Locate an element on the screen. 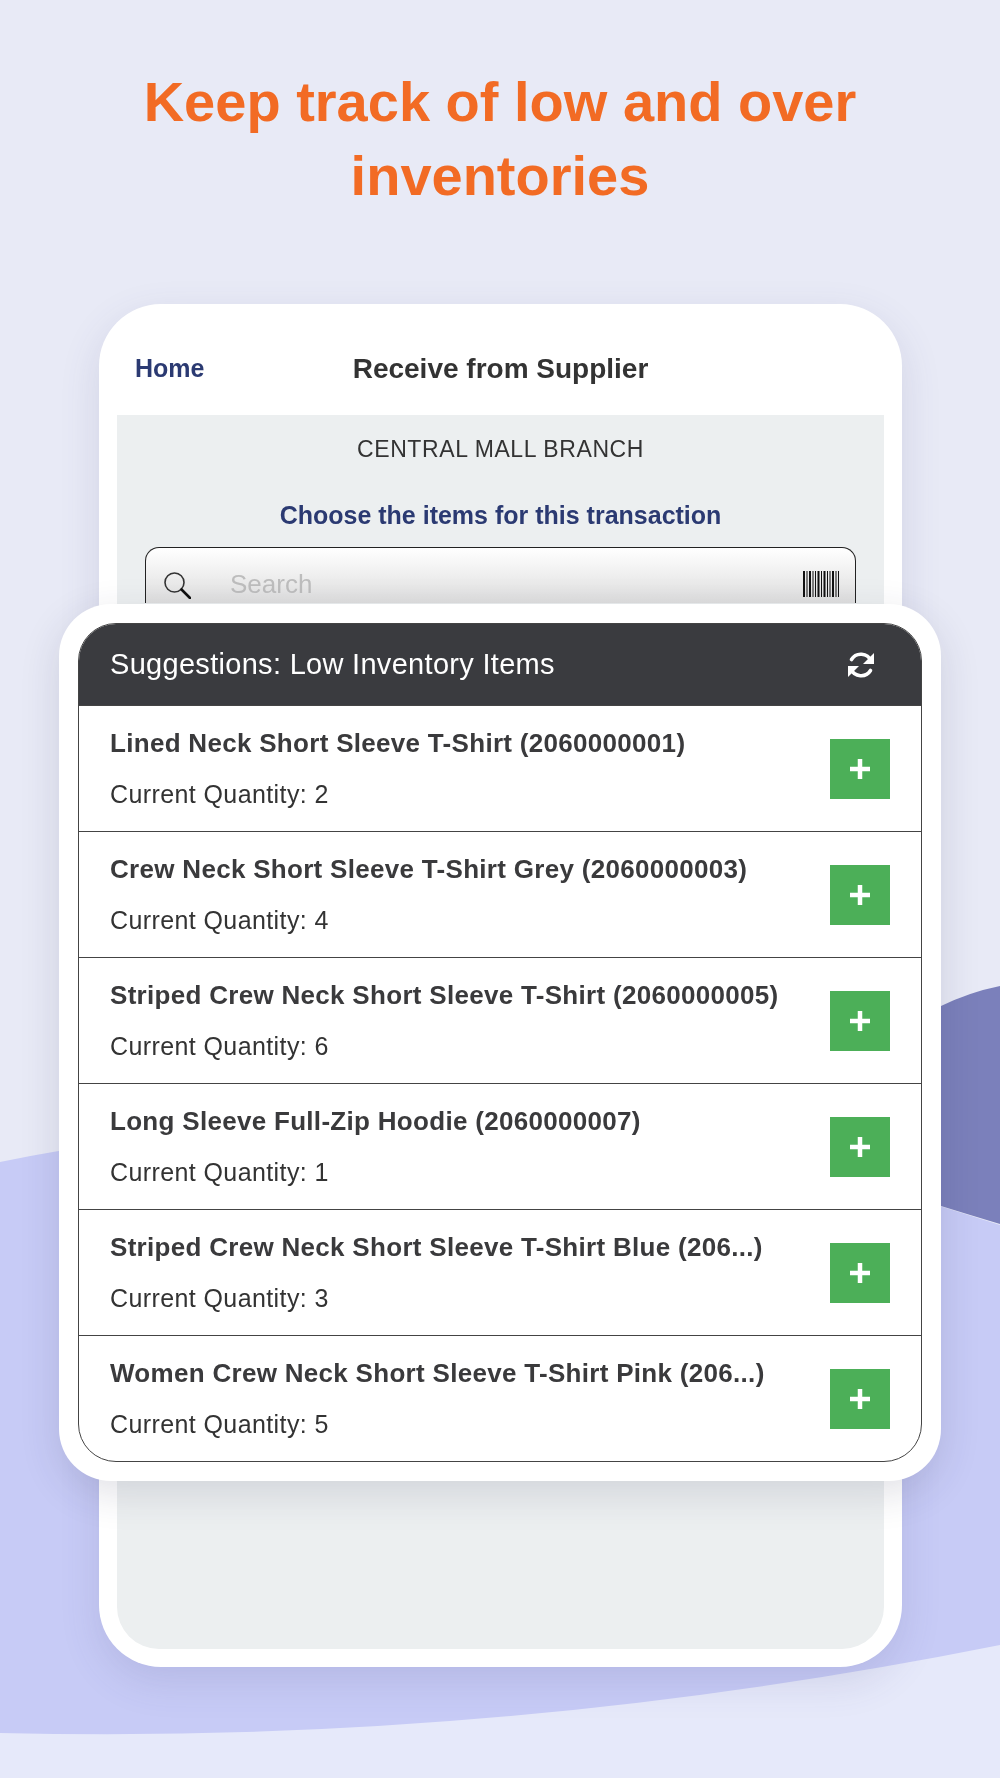 This screenshot has height=1778, width=1000. item-name: Striped Crew Neck Short Sleeve T-Shirt Blue (206...) is located at coordinates (437, 1247).